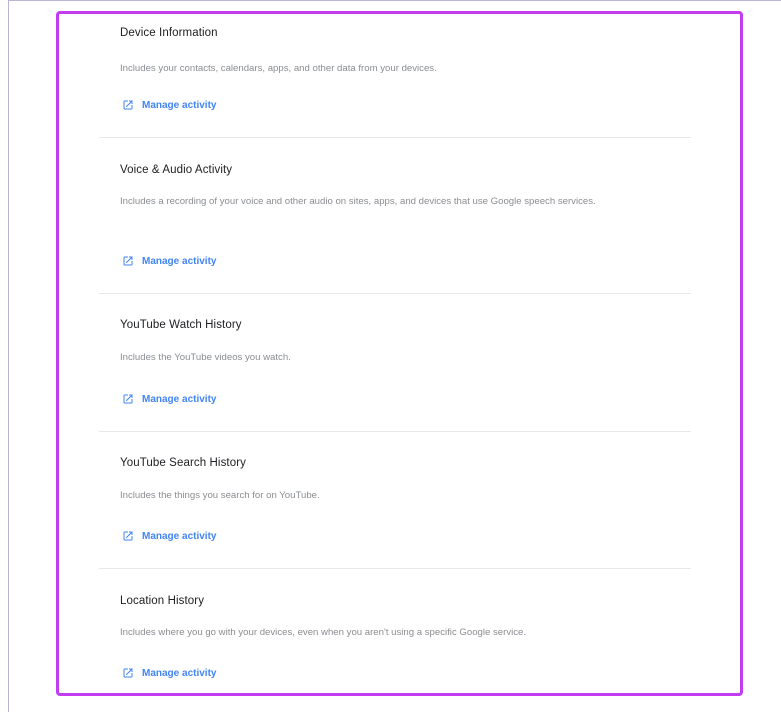 The image size is (781, 712). I want to click on section-title: YouTube Watch History, so click(181, 325).